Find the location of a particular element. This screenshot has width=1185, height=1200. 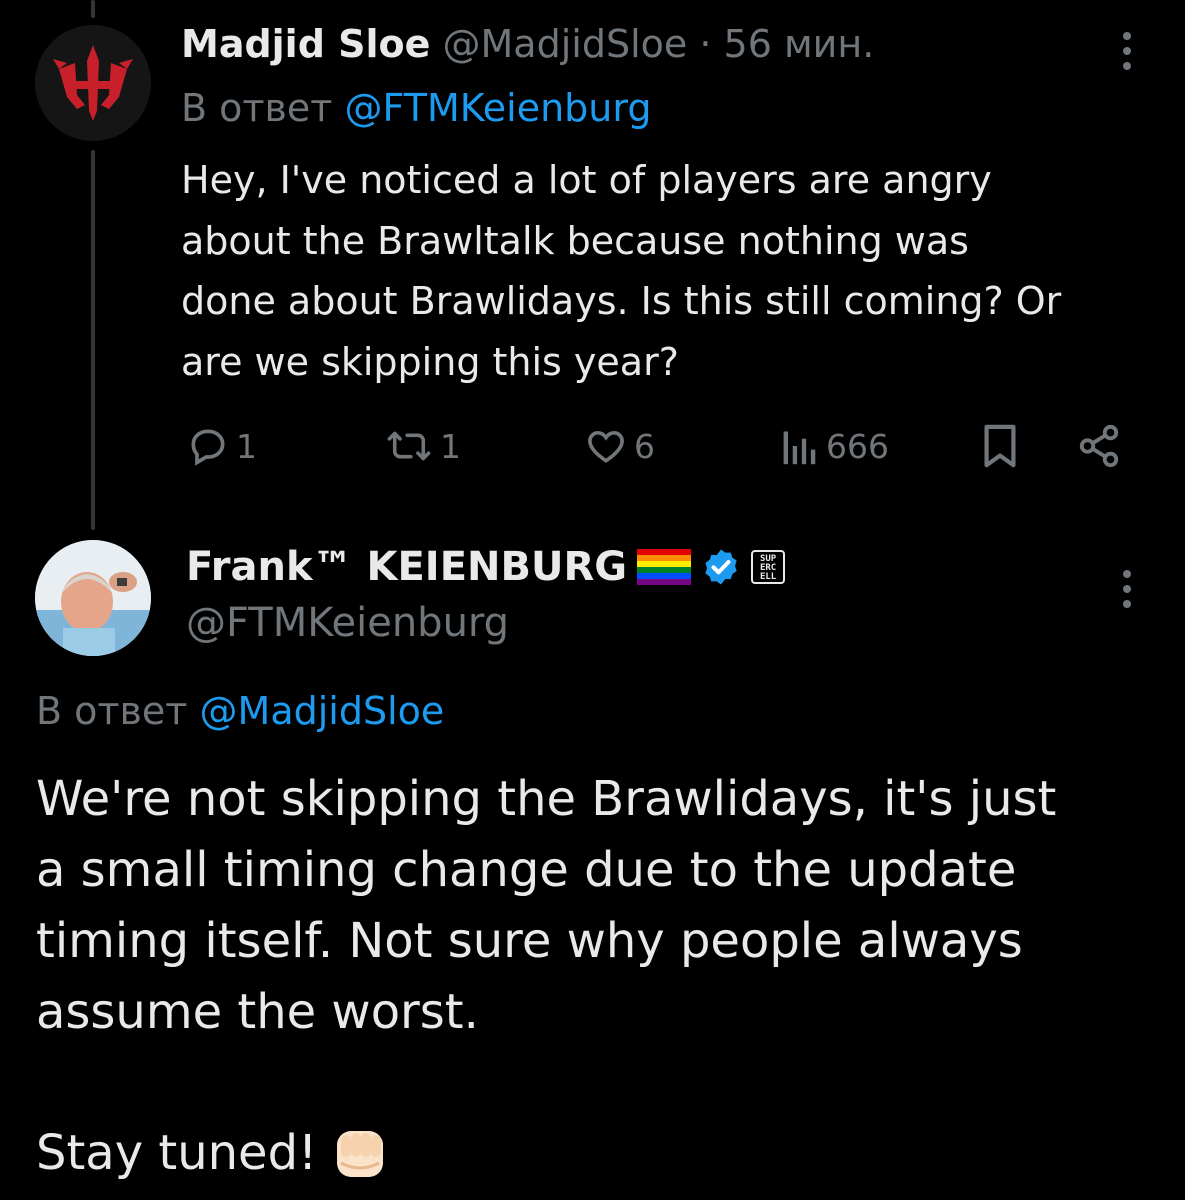

retweet-button: 1 is located at coordinates (422, 446).